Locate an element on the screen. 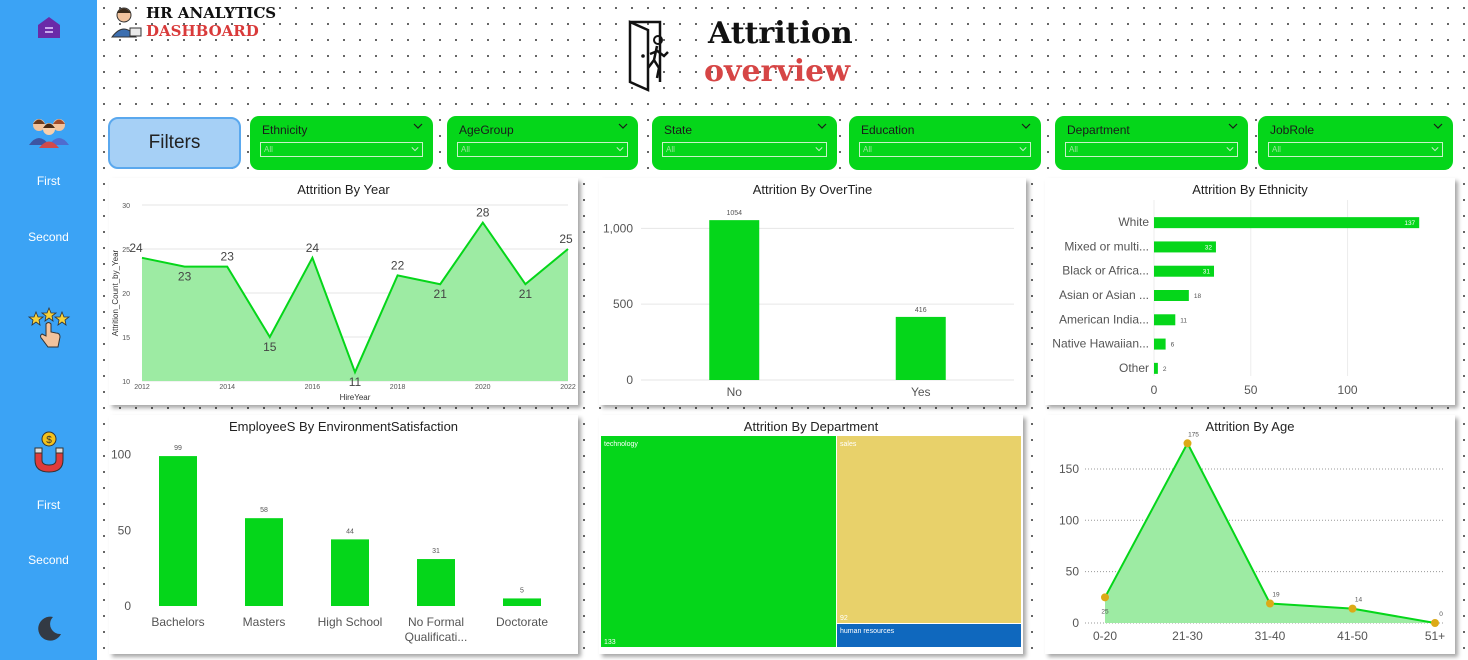  sidebar-item-second-2: Second is located at coordinates (48, 560).